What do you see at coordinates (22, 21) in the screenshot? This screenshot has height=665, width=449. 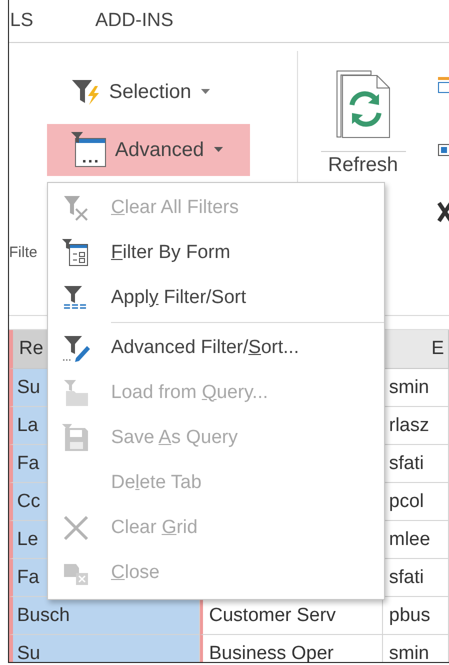 I see `ribbon-tab: LS` at bounding box center [22, 21].